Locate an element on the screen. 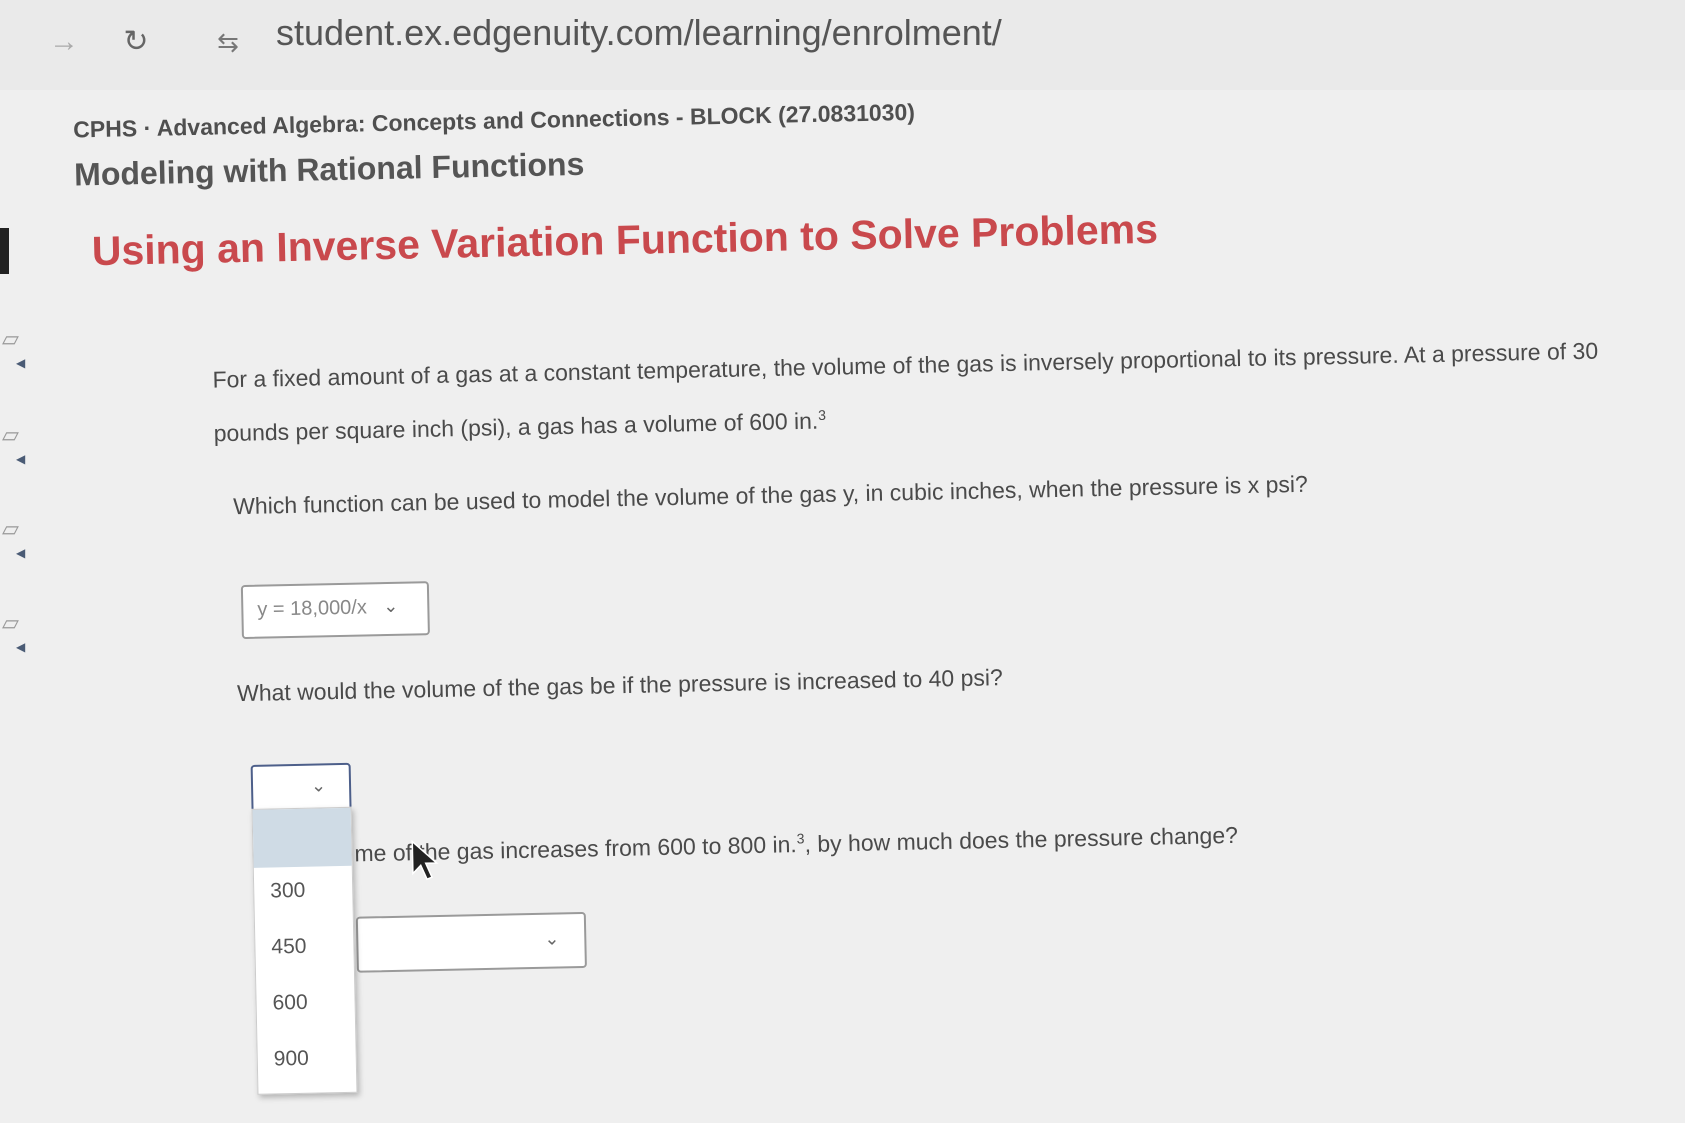  answer-2-dropdown-list: 300 450 600 900 is located at coordinates (304, 950).